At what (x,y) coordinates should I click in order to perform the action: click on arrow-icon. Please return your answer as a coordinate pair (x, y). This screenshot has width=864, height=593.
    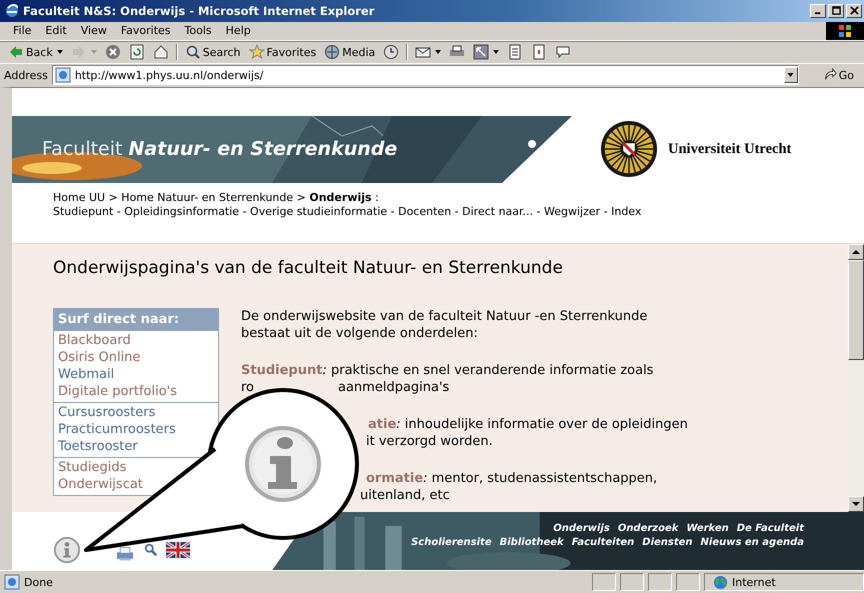
    Looking at the image, I should click on (829, 75).